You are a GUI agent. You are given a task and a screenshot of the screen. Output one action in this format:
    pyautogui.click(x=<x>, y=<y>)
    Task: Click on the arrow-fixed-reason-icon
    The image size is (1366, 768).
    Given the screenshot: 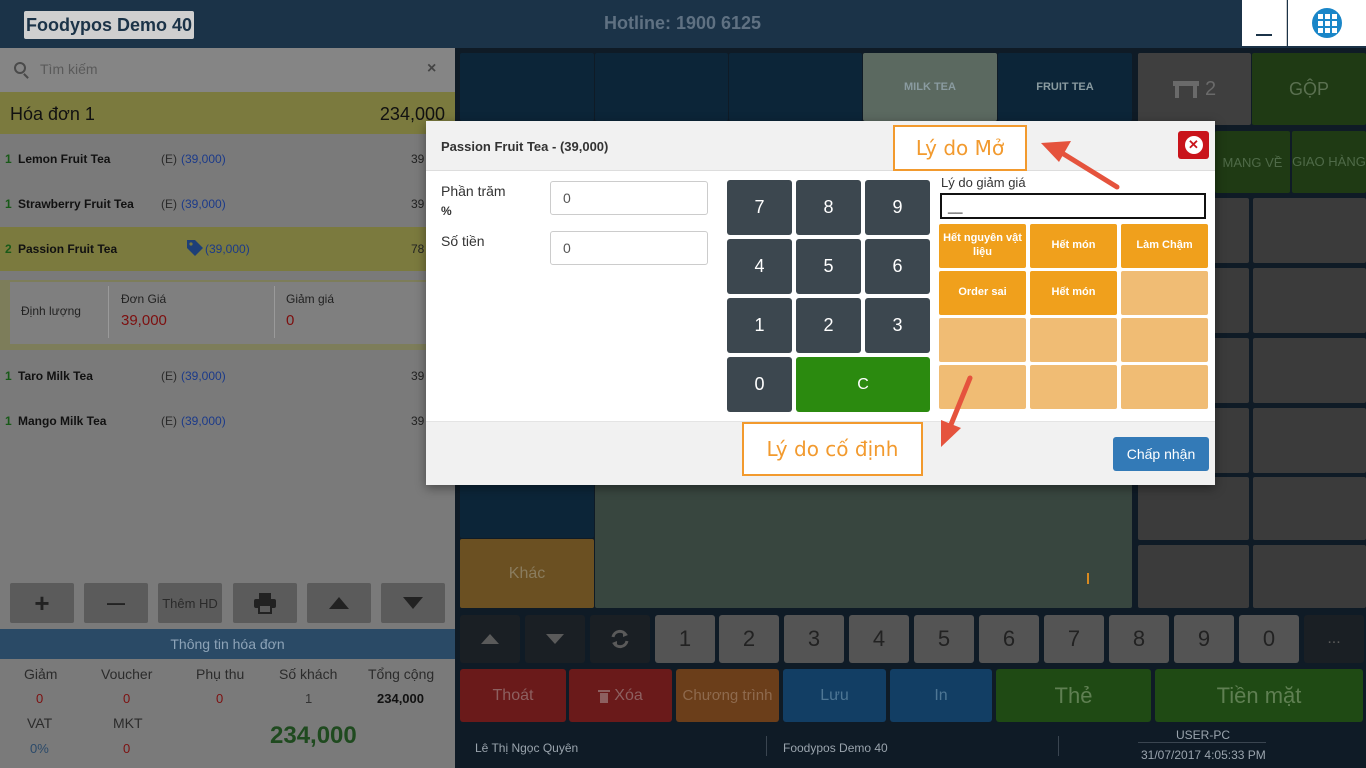 What is the action you would take?
    pyautogui.click(x=957, y=411)
    